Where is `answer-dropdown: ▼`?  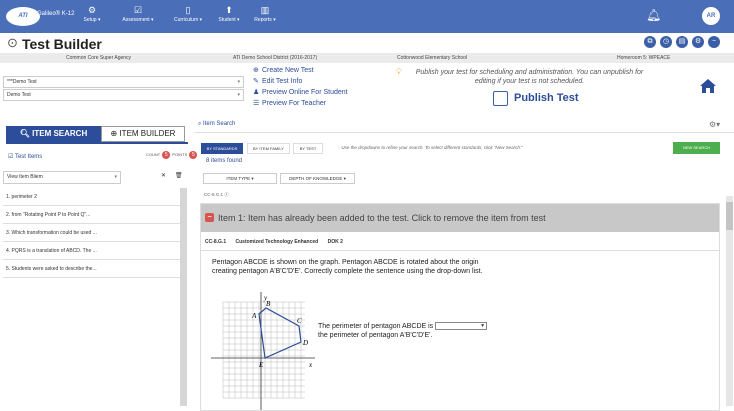 answer-dropdown: ▼ is located at coordinates (461, 326).